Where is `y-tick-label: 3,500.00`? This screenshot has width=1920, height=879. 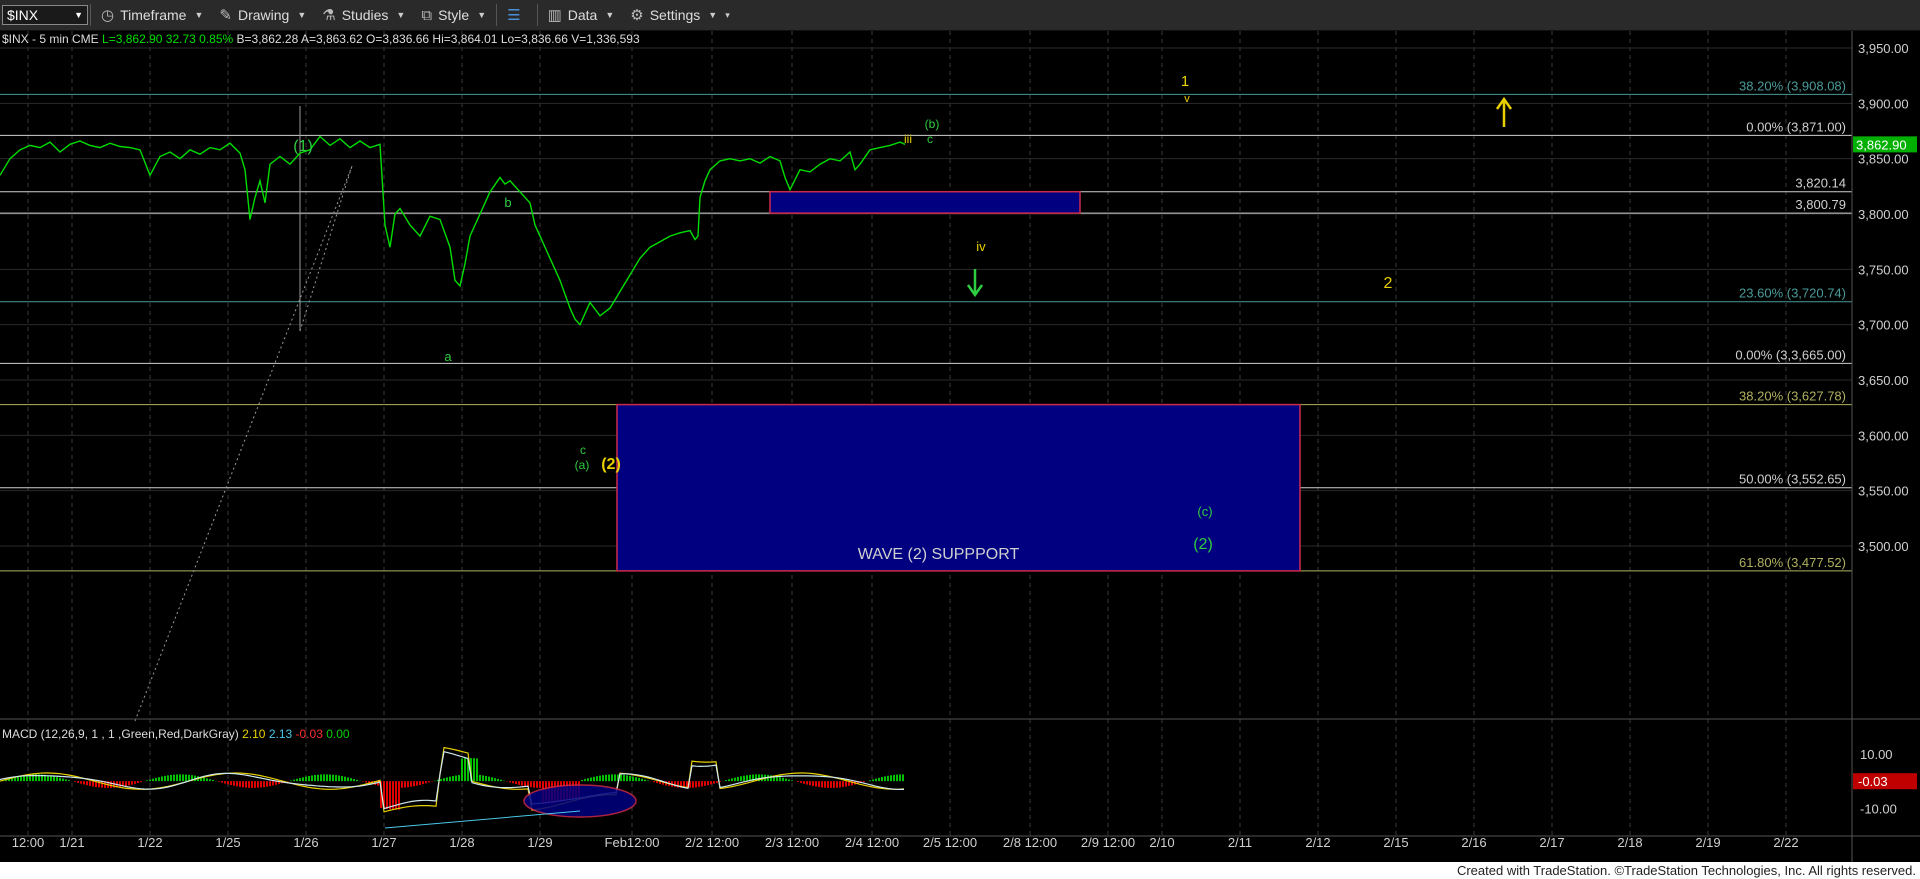 y-tick-label: 3,500.00 is located at coordinates (1883, 546).